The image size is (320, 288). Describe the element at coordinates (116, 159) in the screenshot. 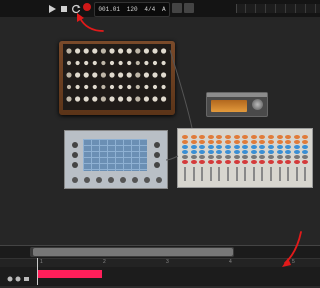

I see `wavetable-synth-device` at that location.